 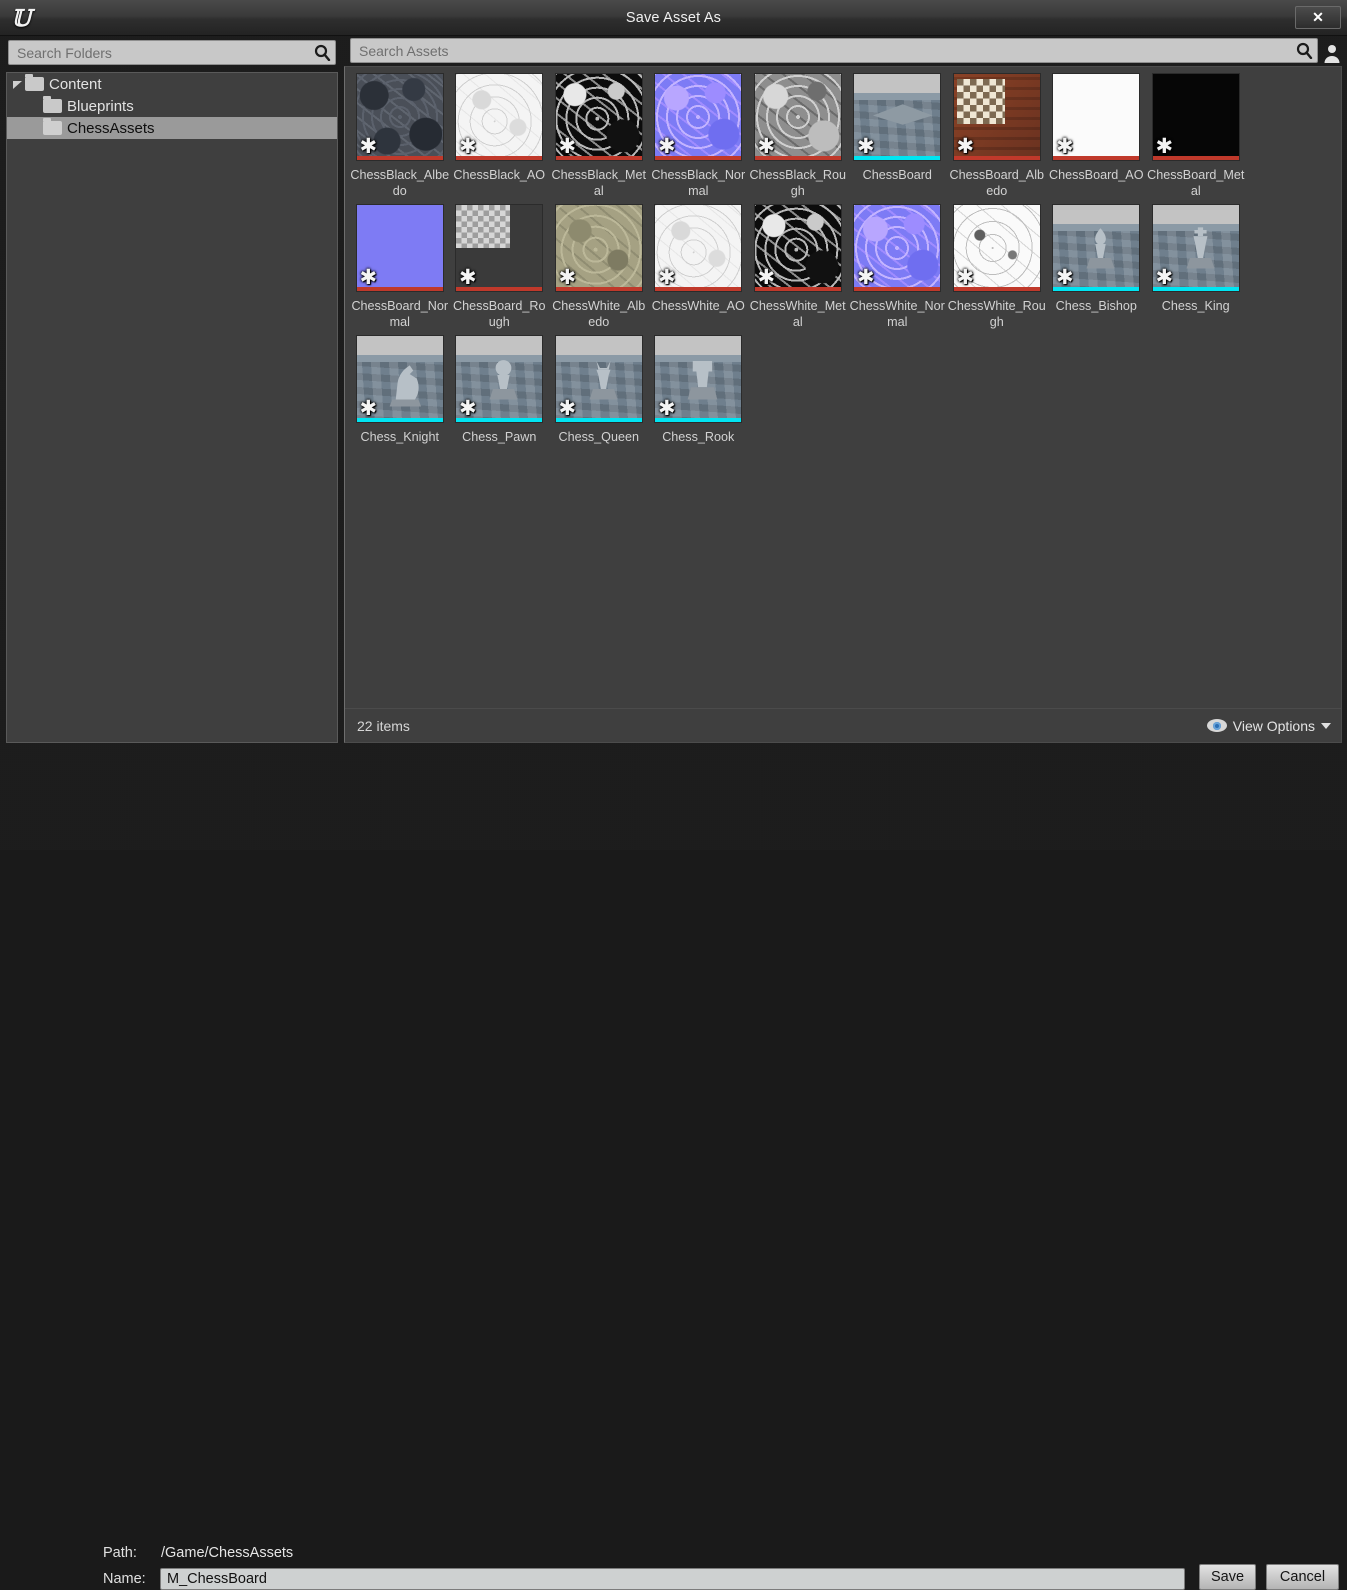 I want to click on expand-triangle-icon, so click(x=17, y=84).